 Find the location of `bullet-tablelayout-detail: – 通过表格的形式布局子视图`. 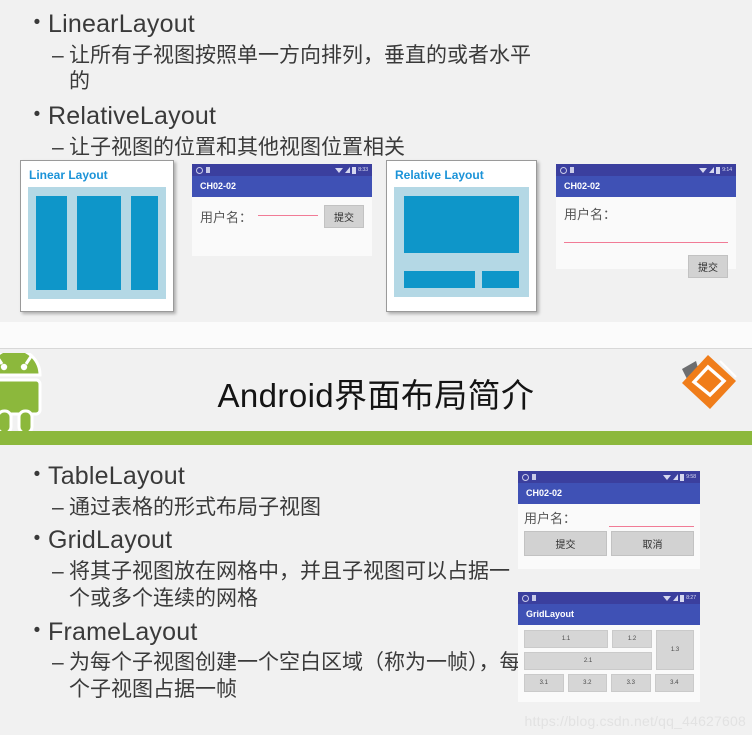

bullet-tablelayout-detail: – 通过表格的形式布局子视图 is located at coordinates (289, 508).